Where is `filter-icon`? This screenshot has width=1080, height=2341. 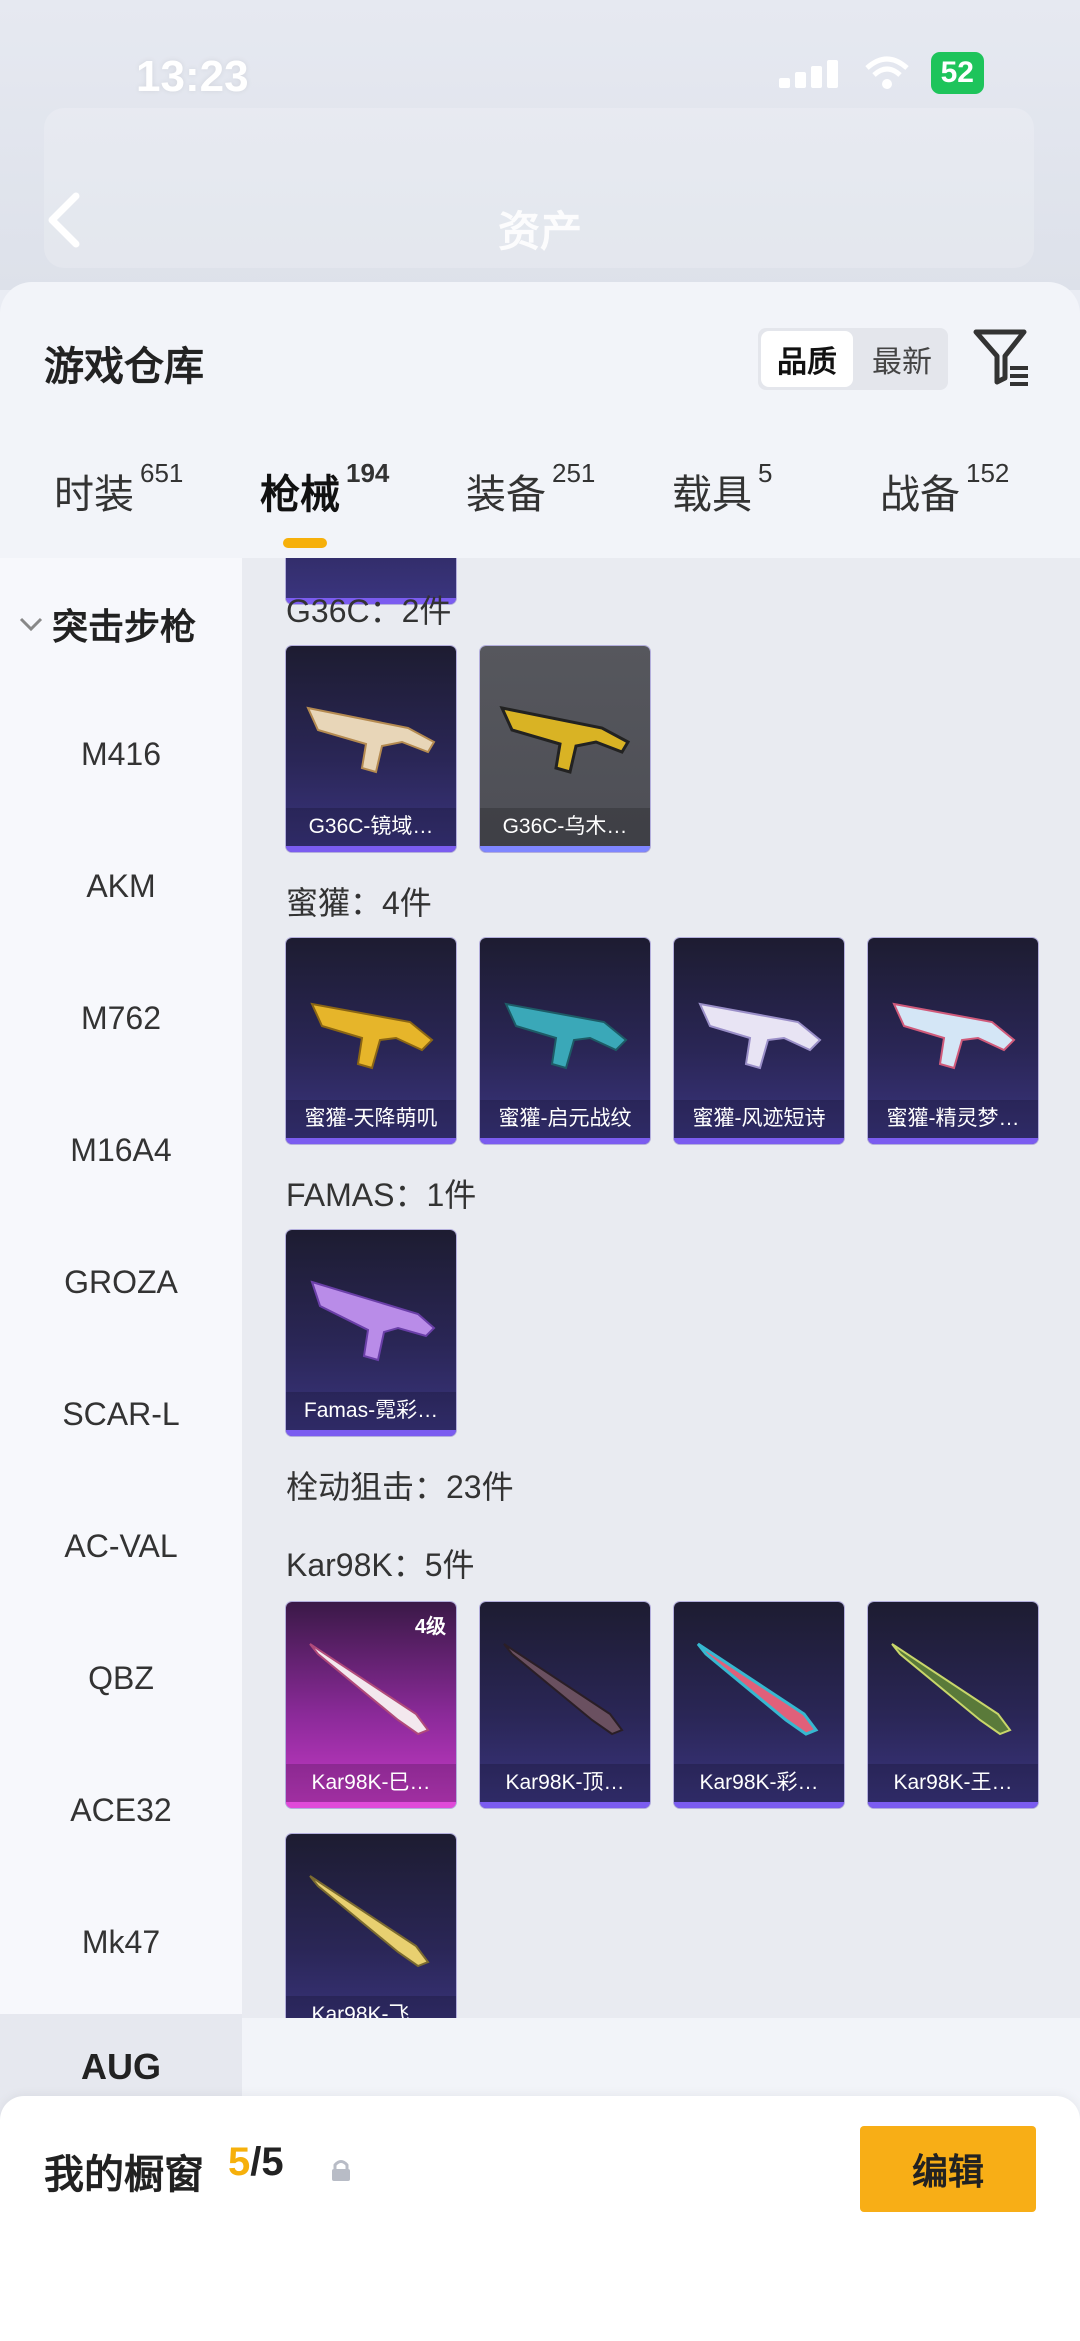 filter-icon is located at coordinates (1002, 358).